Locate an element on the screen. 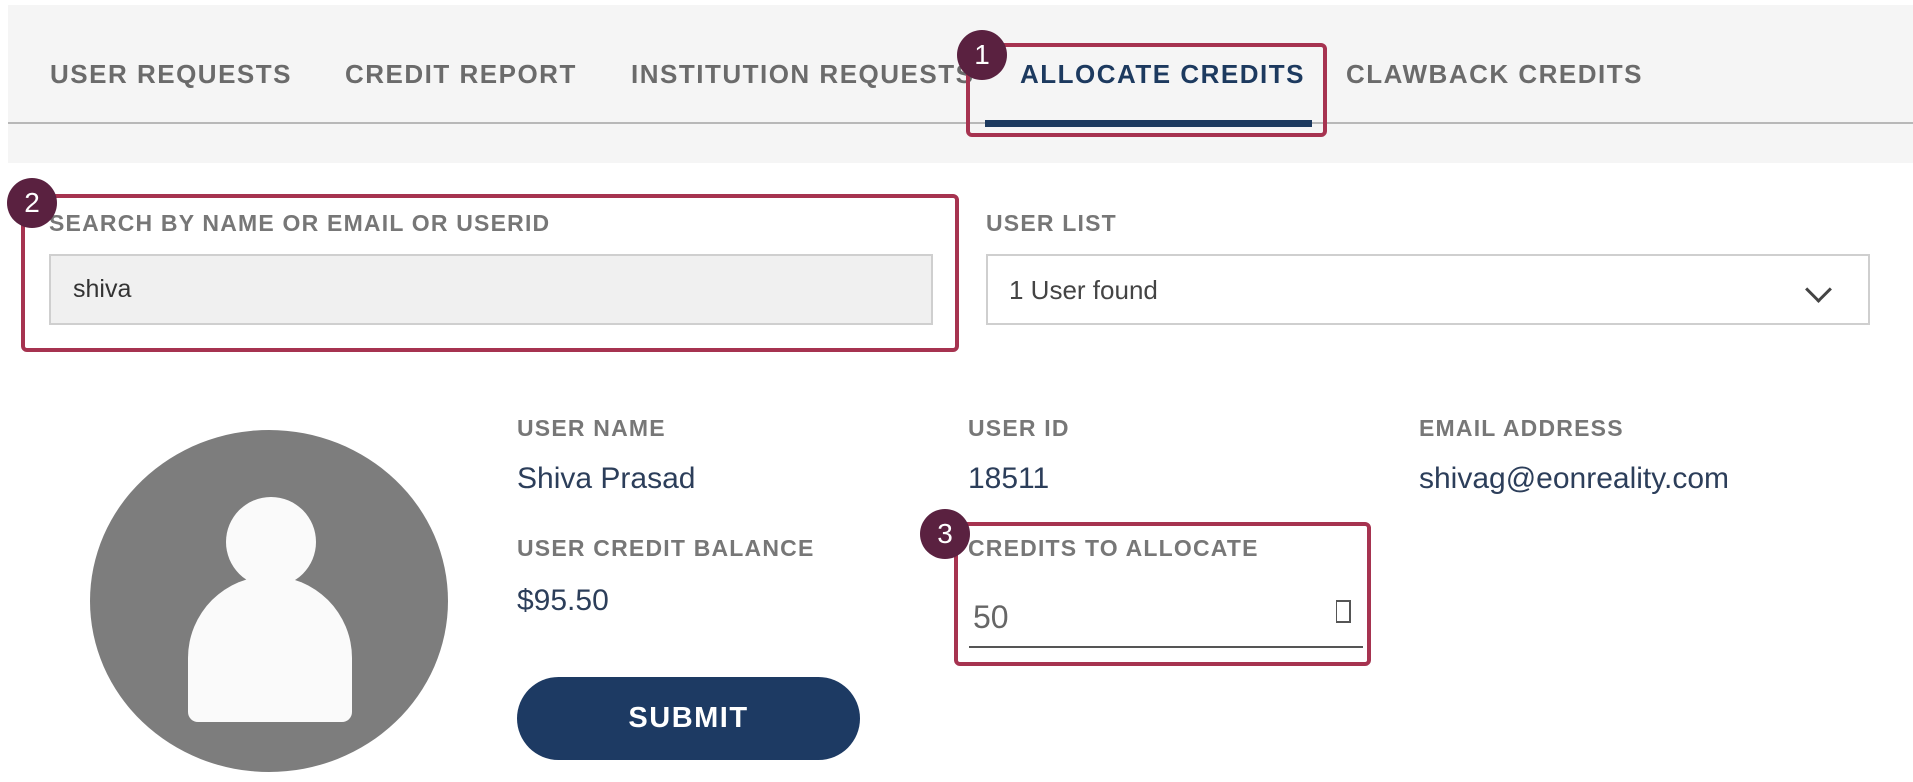 The image size is (1913, 782). user-list-selected: 1 User found is located at coordinates (1083, 290).